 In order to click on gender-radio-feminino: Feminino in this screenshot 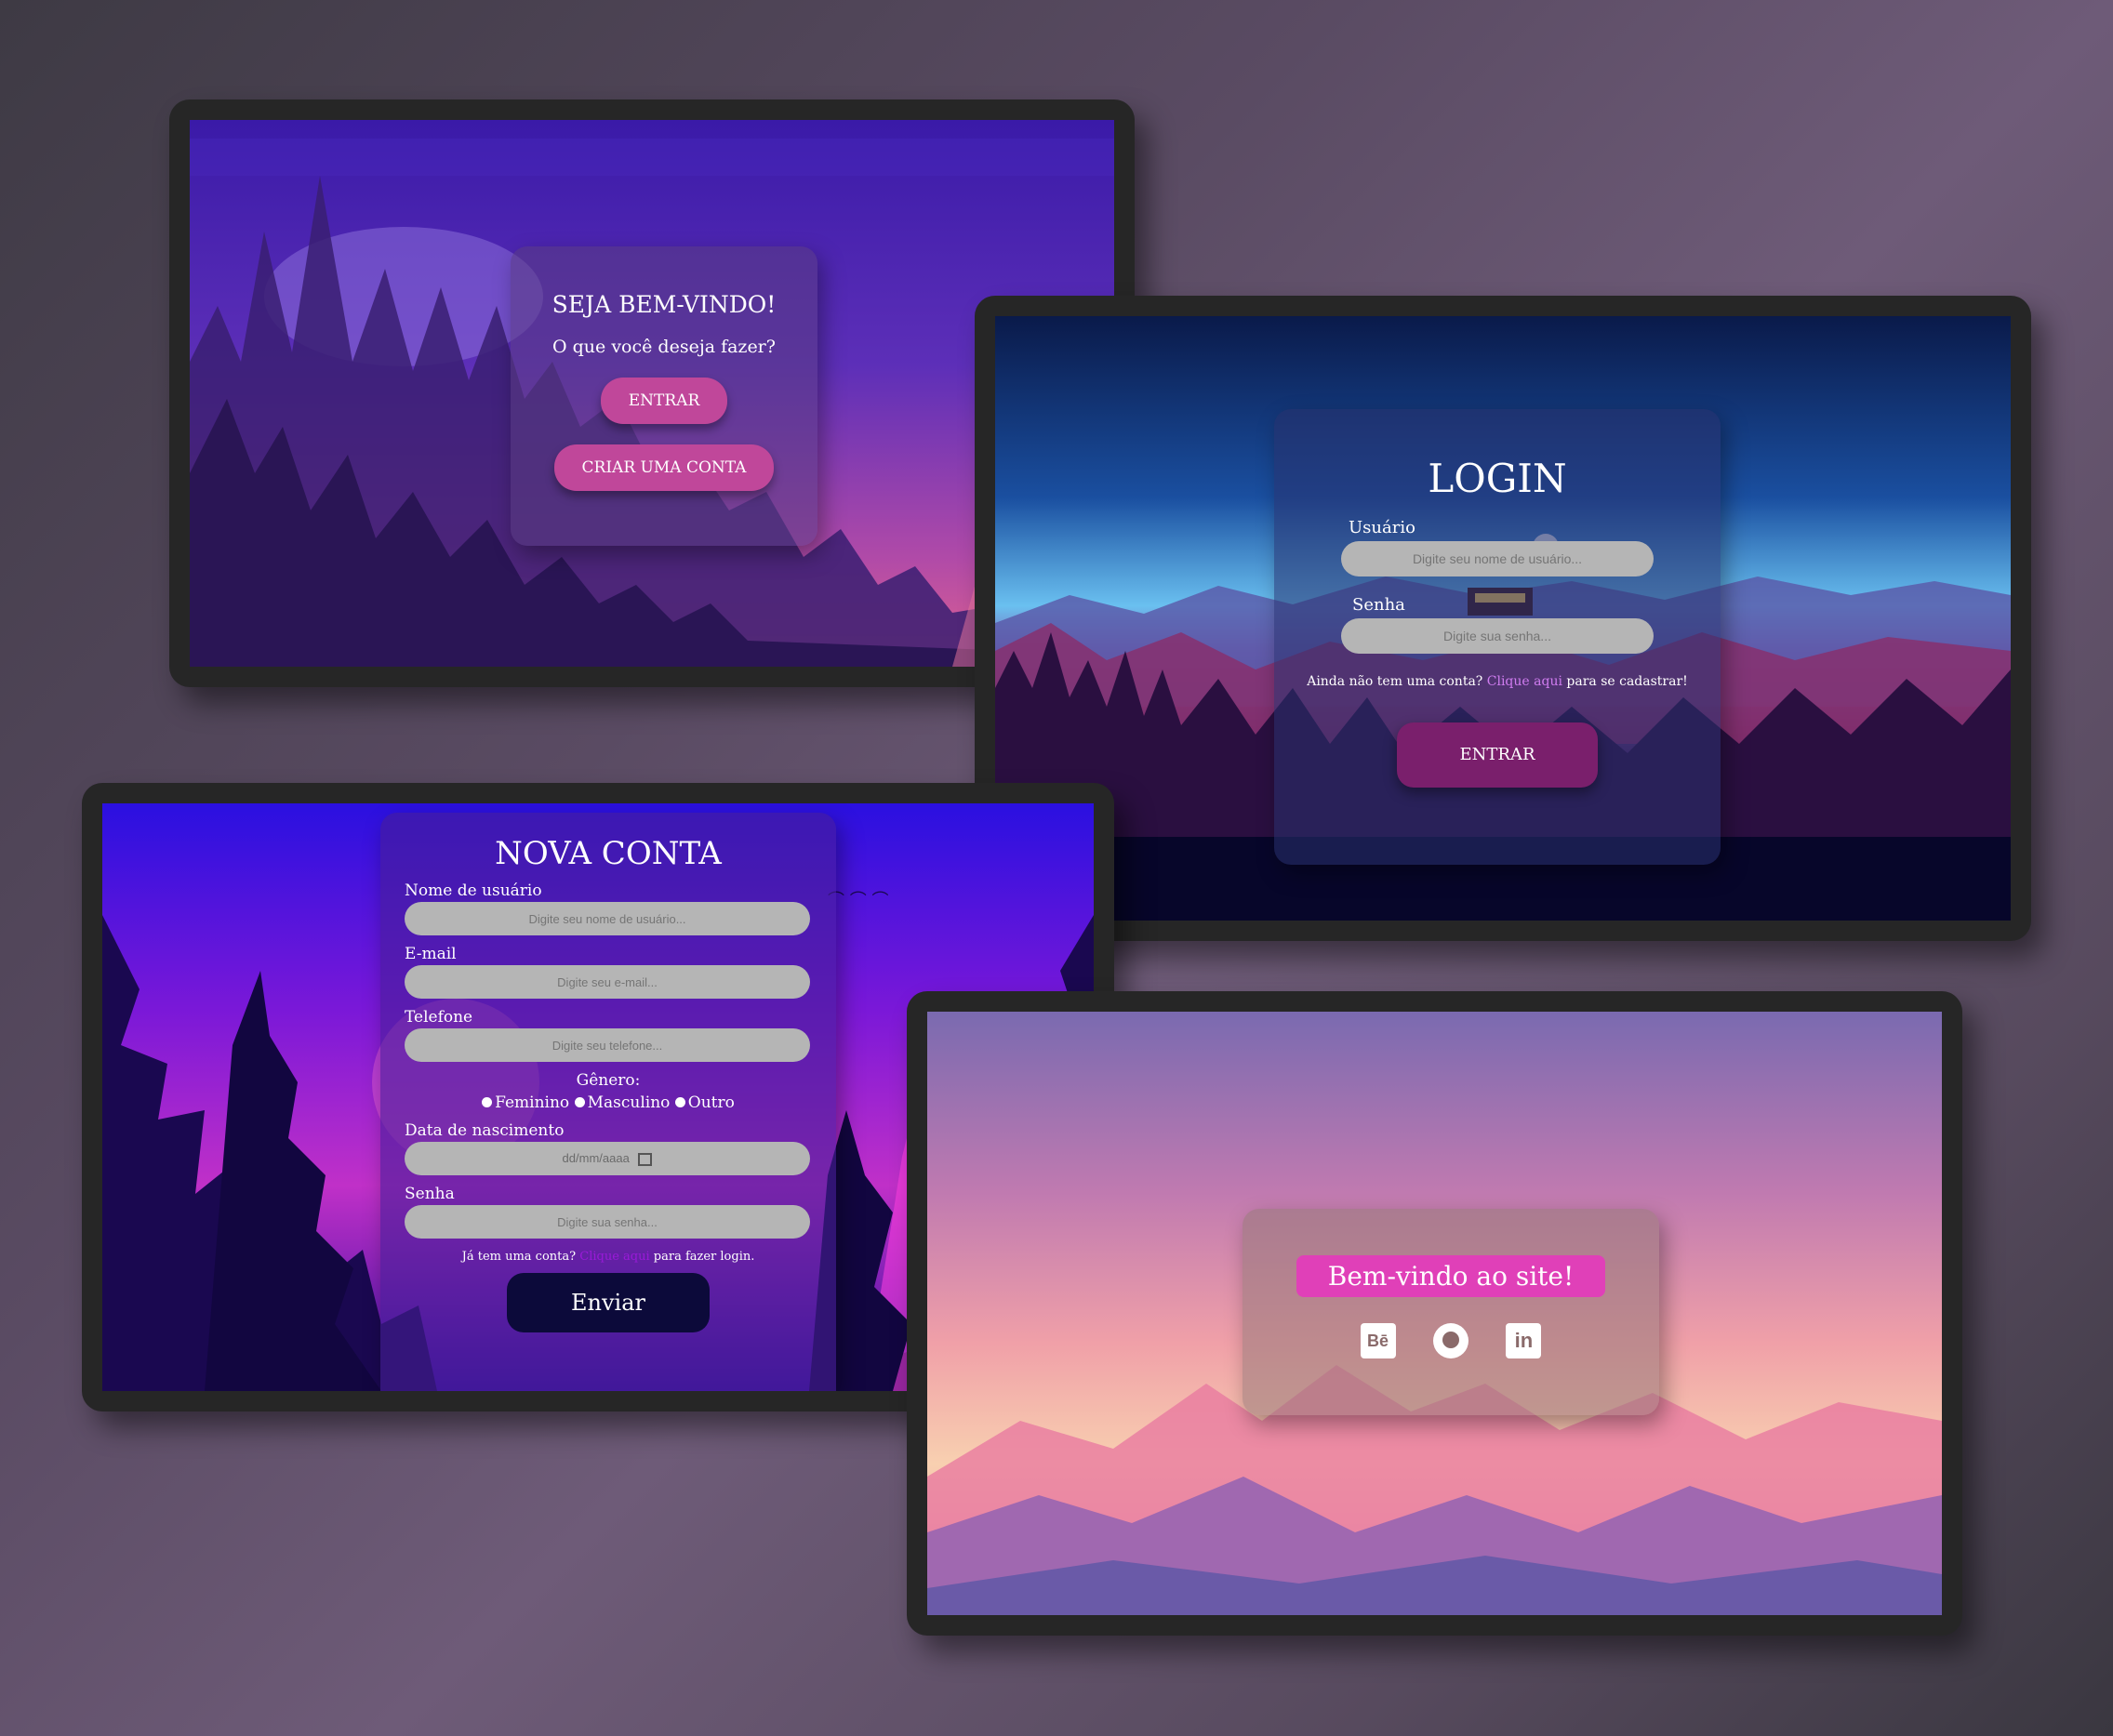, I will do `click(525, 1102)`.